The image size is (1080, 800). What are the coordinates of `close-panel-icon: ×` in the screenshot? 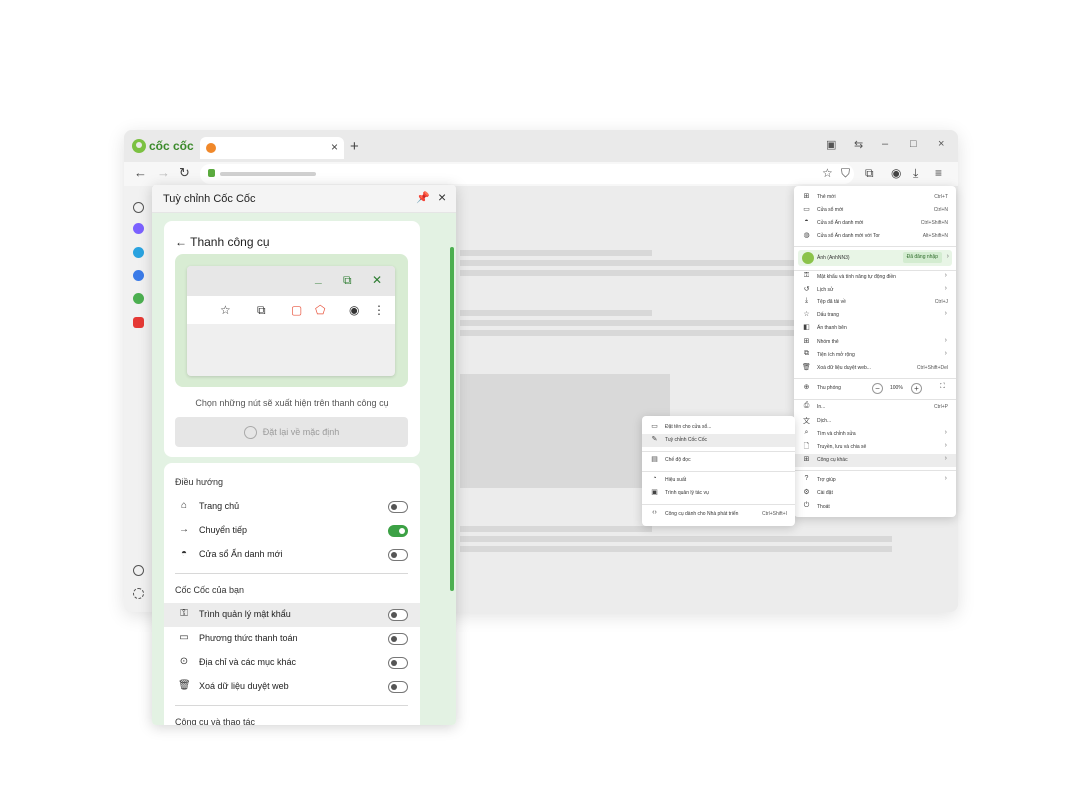 It's located at (442, 197).